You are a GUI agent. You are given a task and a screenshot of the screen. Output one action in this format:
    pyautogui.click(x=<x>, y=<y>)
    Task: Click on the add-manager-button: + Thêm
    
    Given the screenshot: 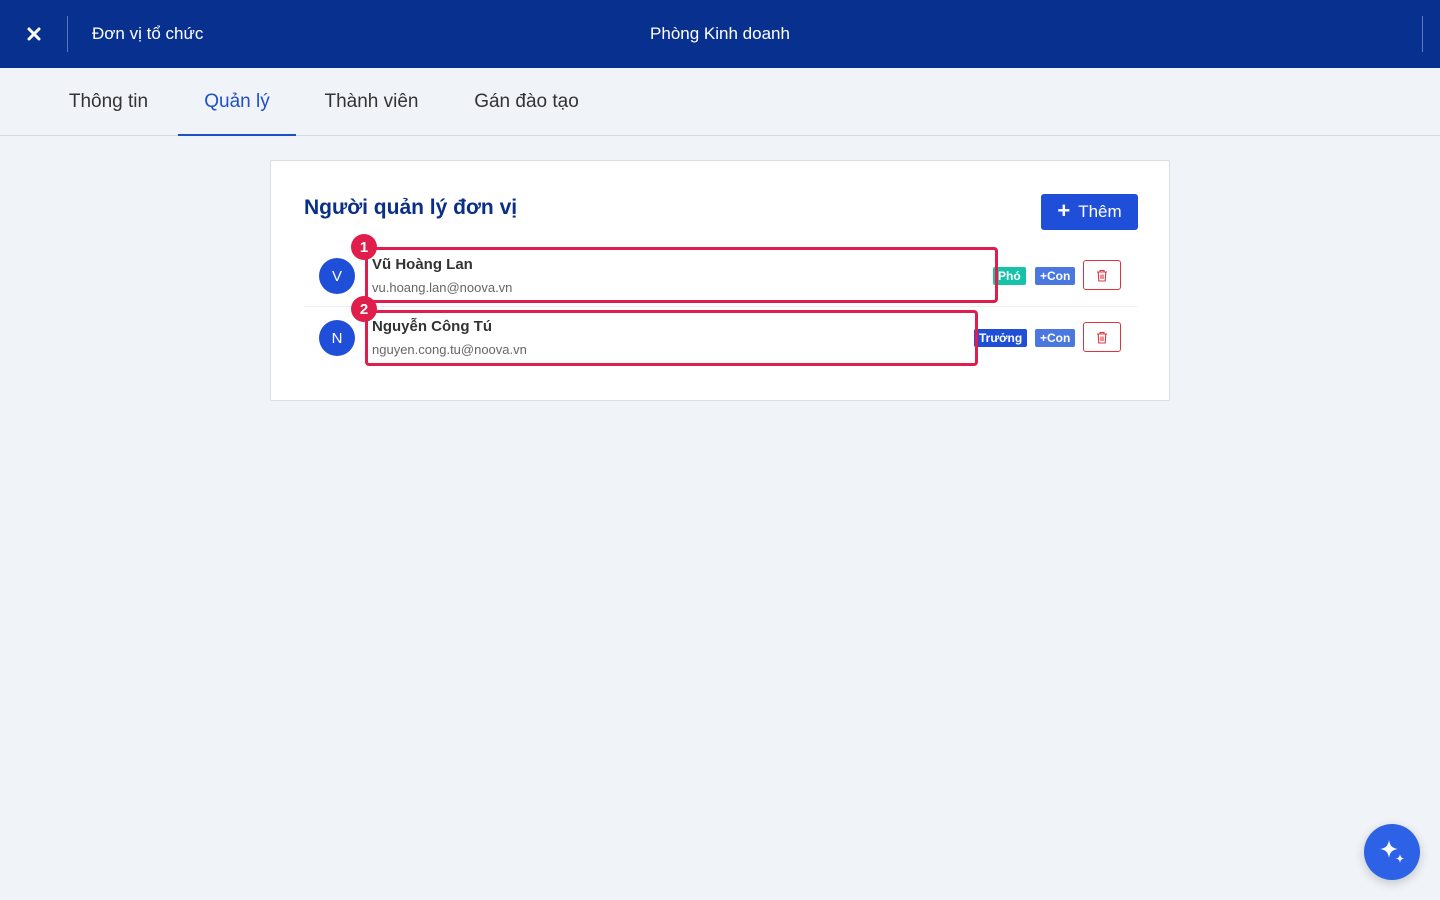 What is the action you would take?
    pyautogui.click(x=1089, y=212)
    